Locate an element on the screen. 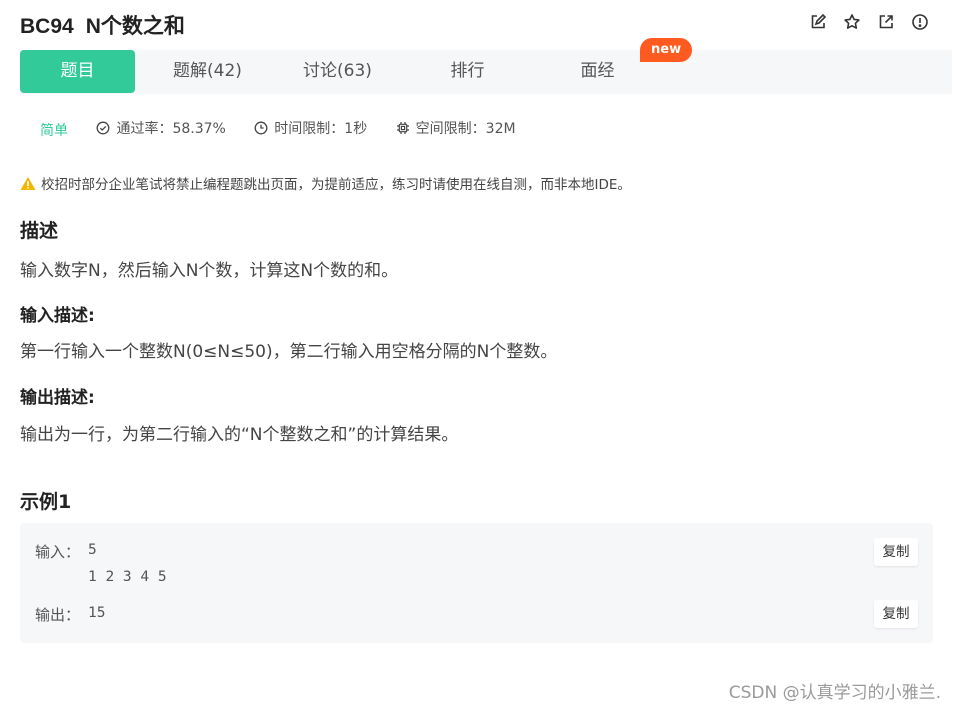 The height and width of the screenshot is (709, 955). difficulty-label: 简单 is located at coordinates (54, 131).